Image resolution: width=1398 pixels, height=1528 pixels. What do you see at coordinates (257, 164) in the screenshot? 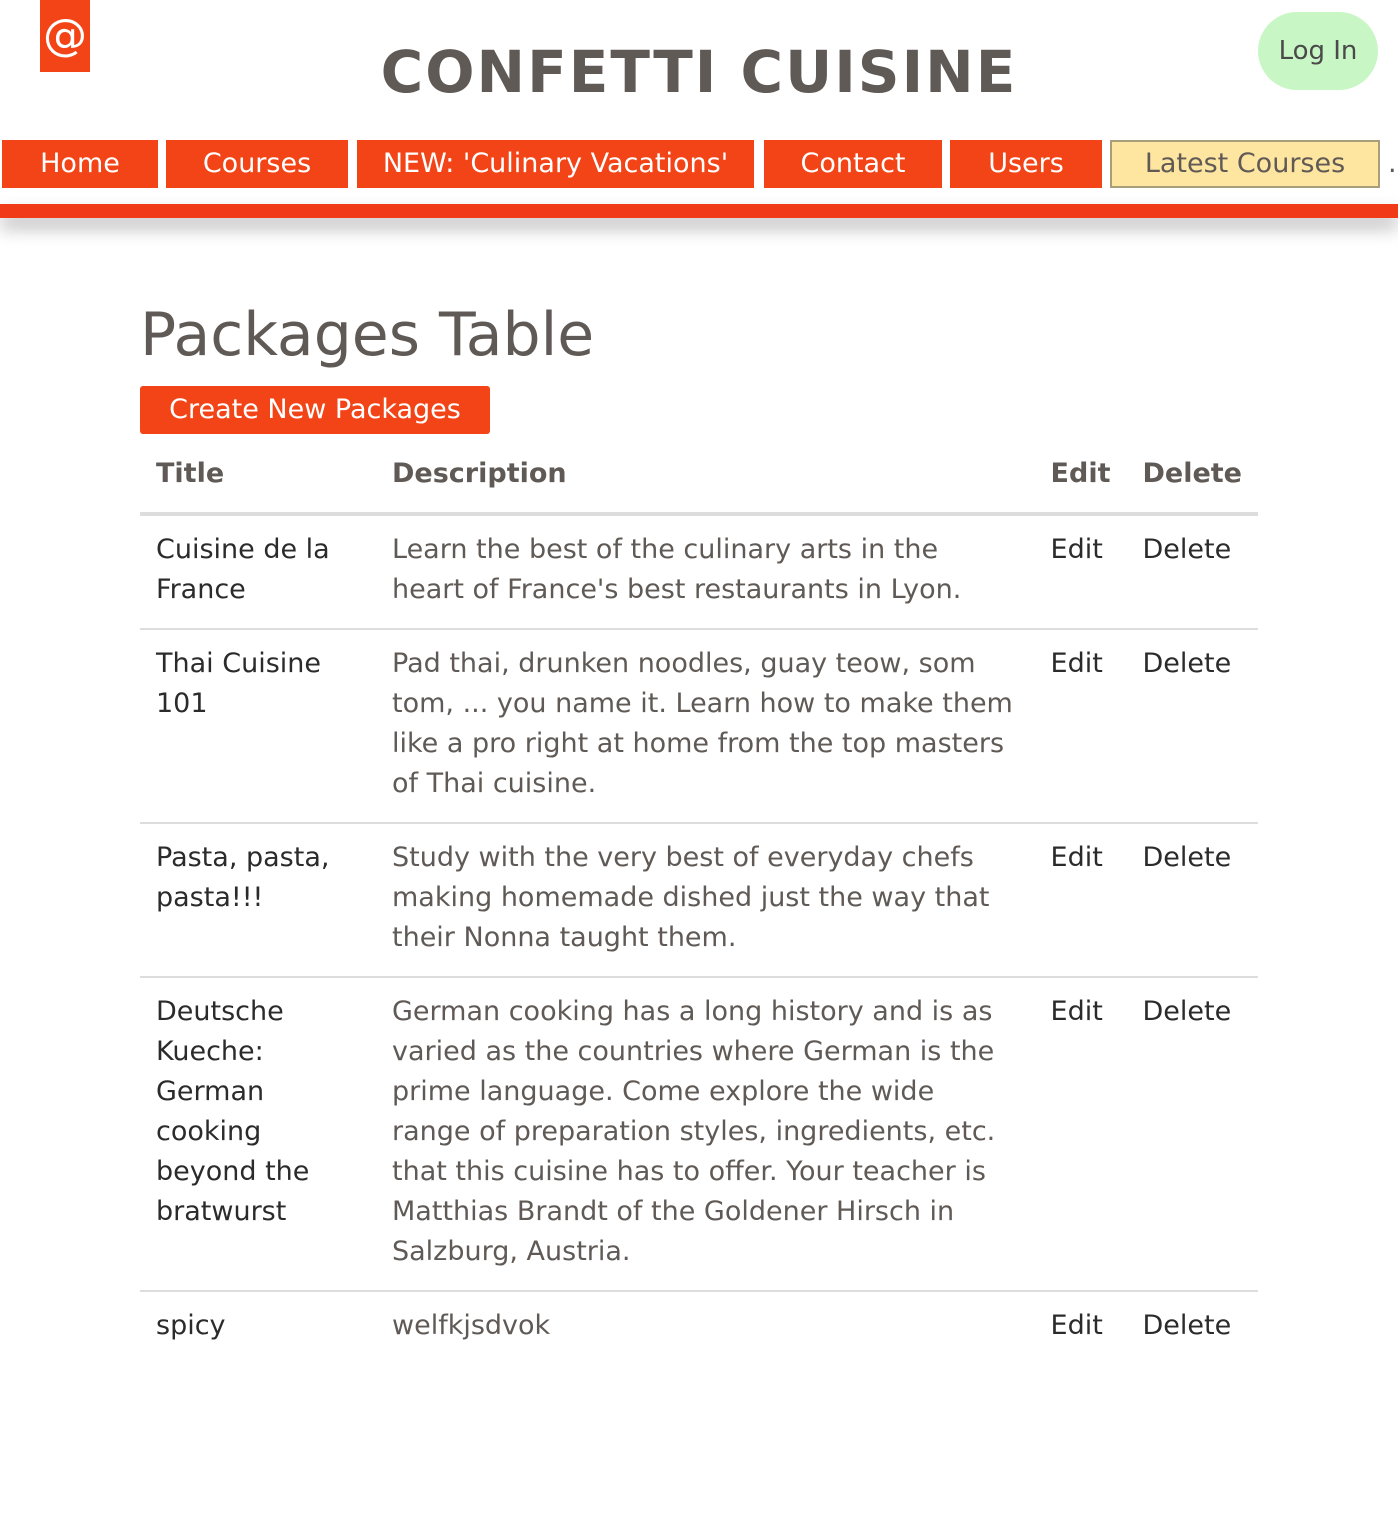
I see `nav-courses: Courses` at bounding box center [257, 164].